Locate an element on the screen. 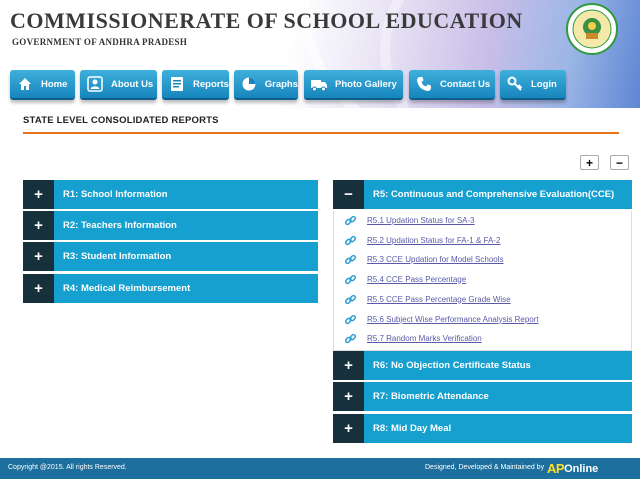 The height and width of the screenshot is (490, 640). truck-icon is located at coordinates (319, 84).